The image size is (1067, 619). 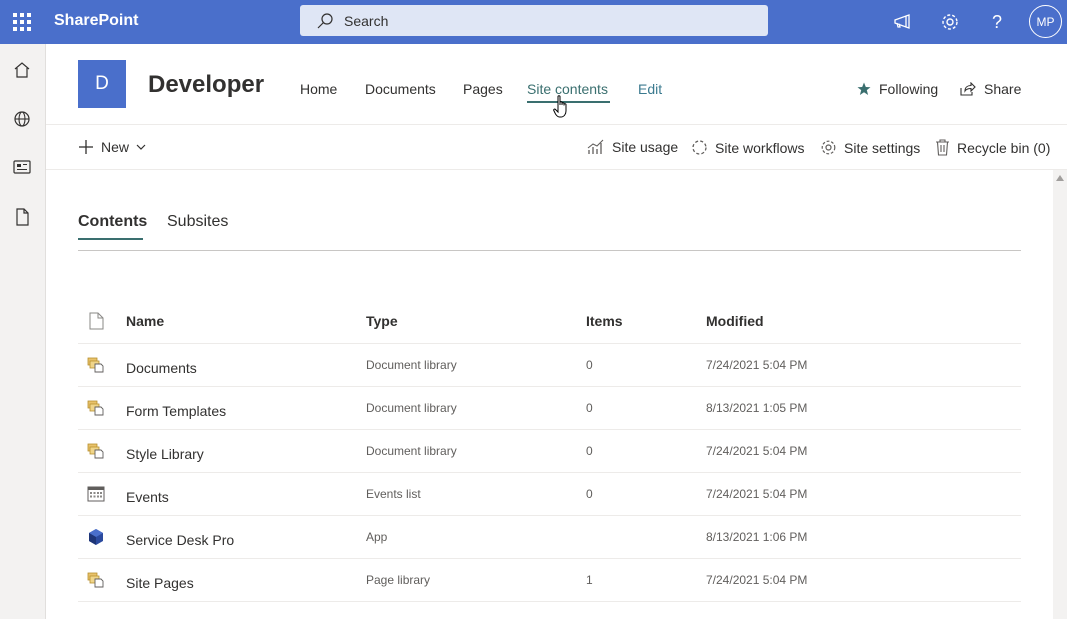 What do you see at coordinates (102, 84) in the screenshot?
I see `site-logo: D` at bounding box center [102, 84].